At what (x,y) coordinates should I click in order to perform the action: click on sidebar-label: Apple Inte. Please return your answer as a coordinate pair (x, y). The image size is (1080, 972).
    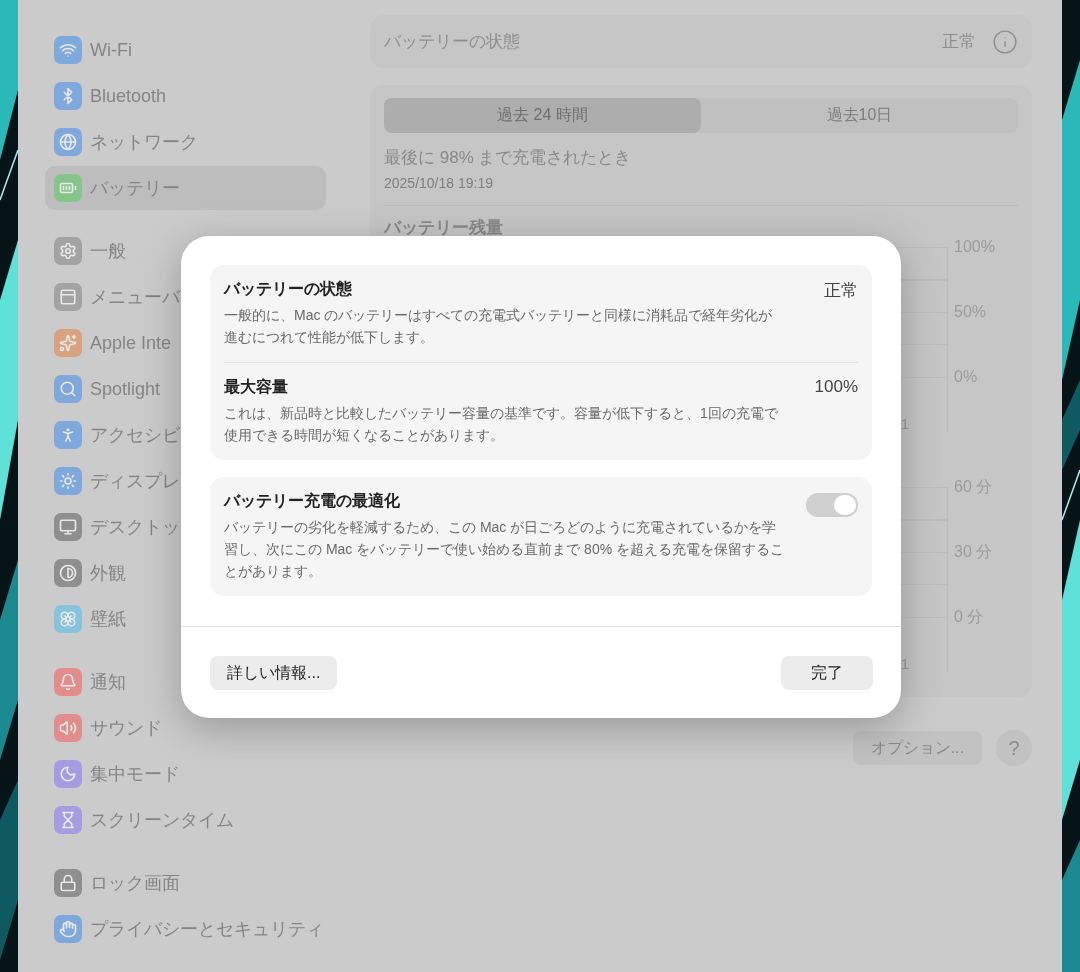
    Looking at the image, I should click on (131, 343).